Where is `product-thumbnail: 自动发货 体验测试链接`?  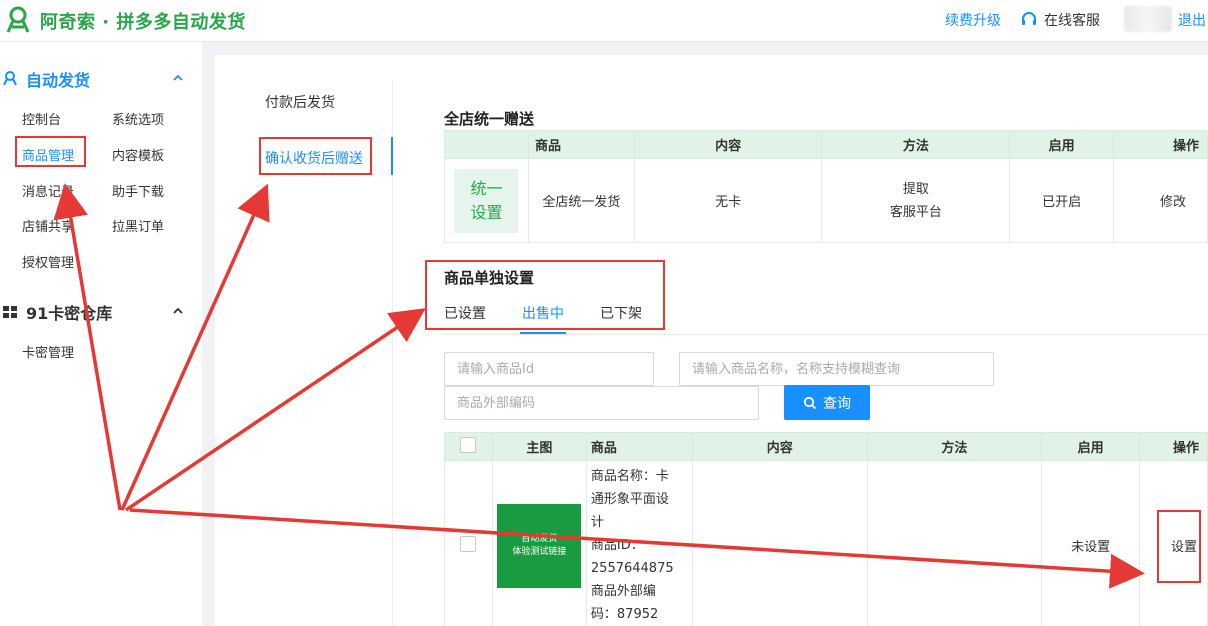 product-thumbnail: 自动发货 体验测试链接 is located at coordinates (539, 545).